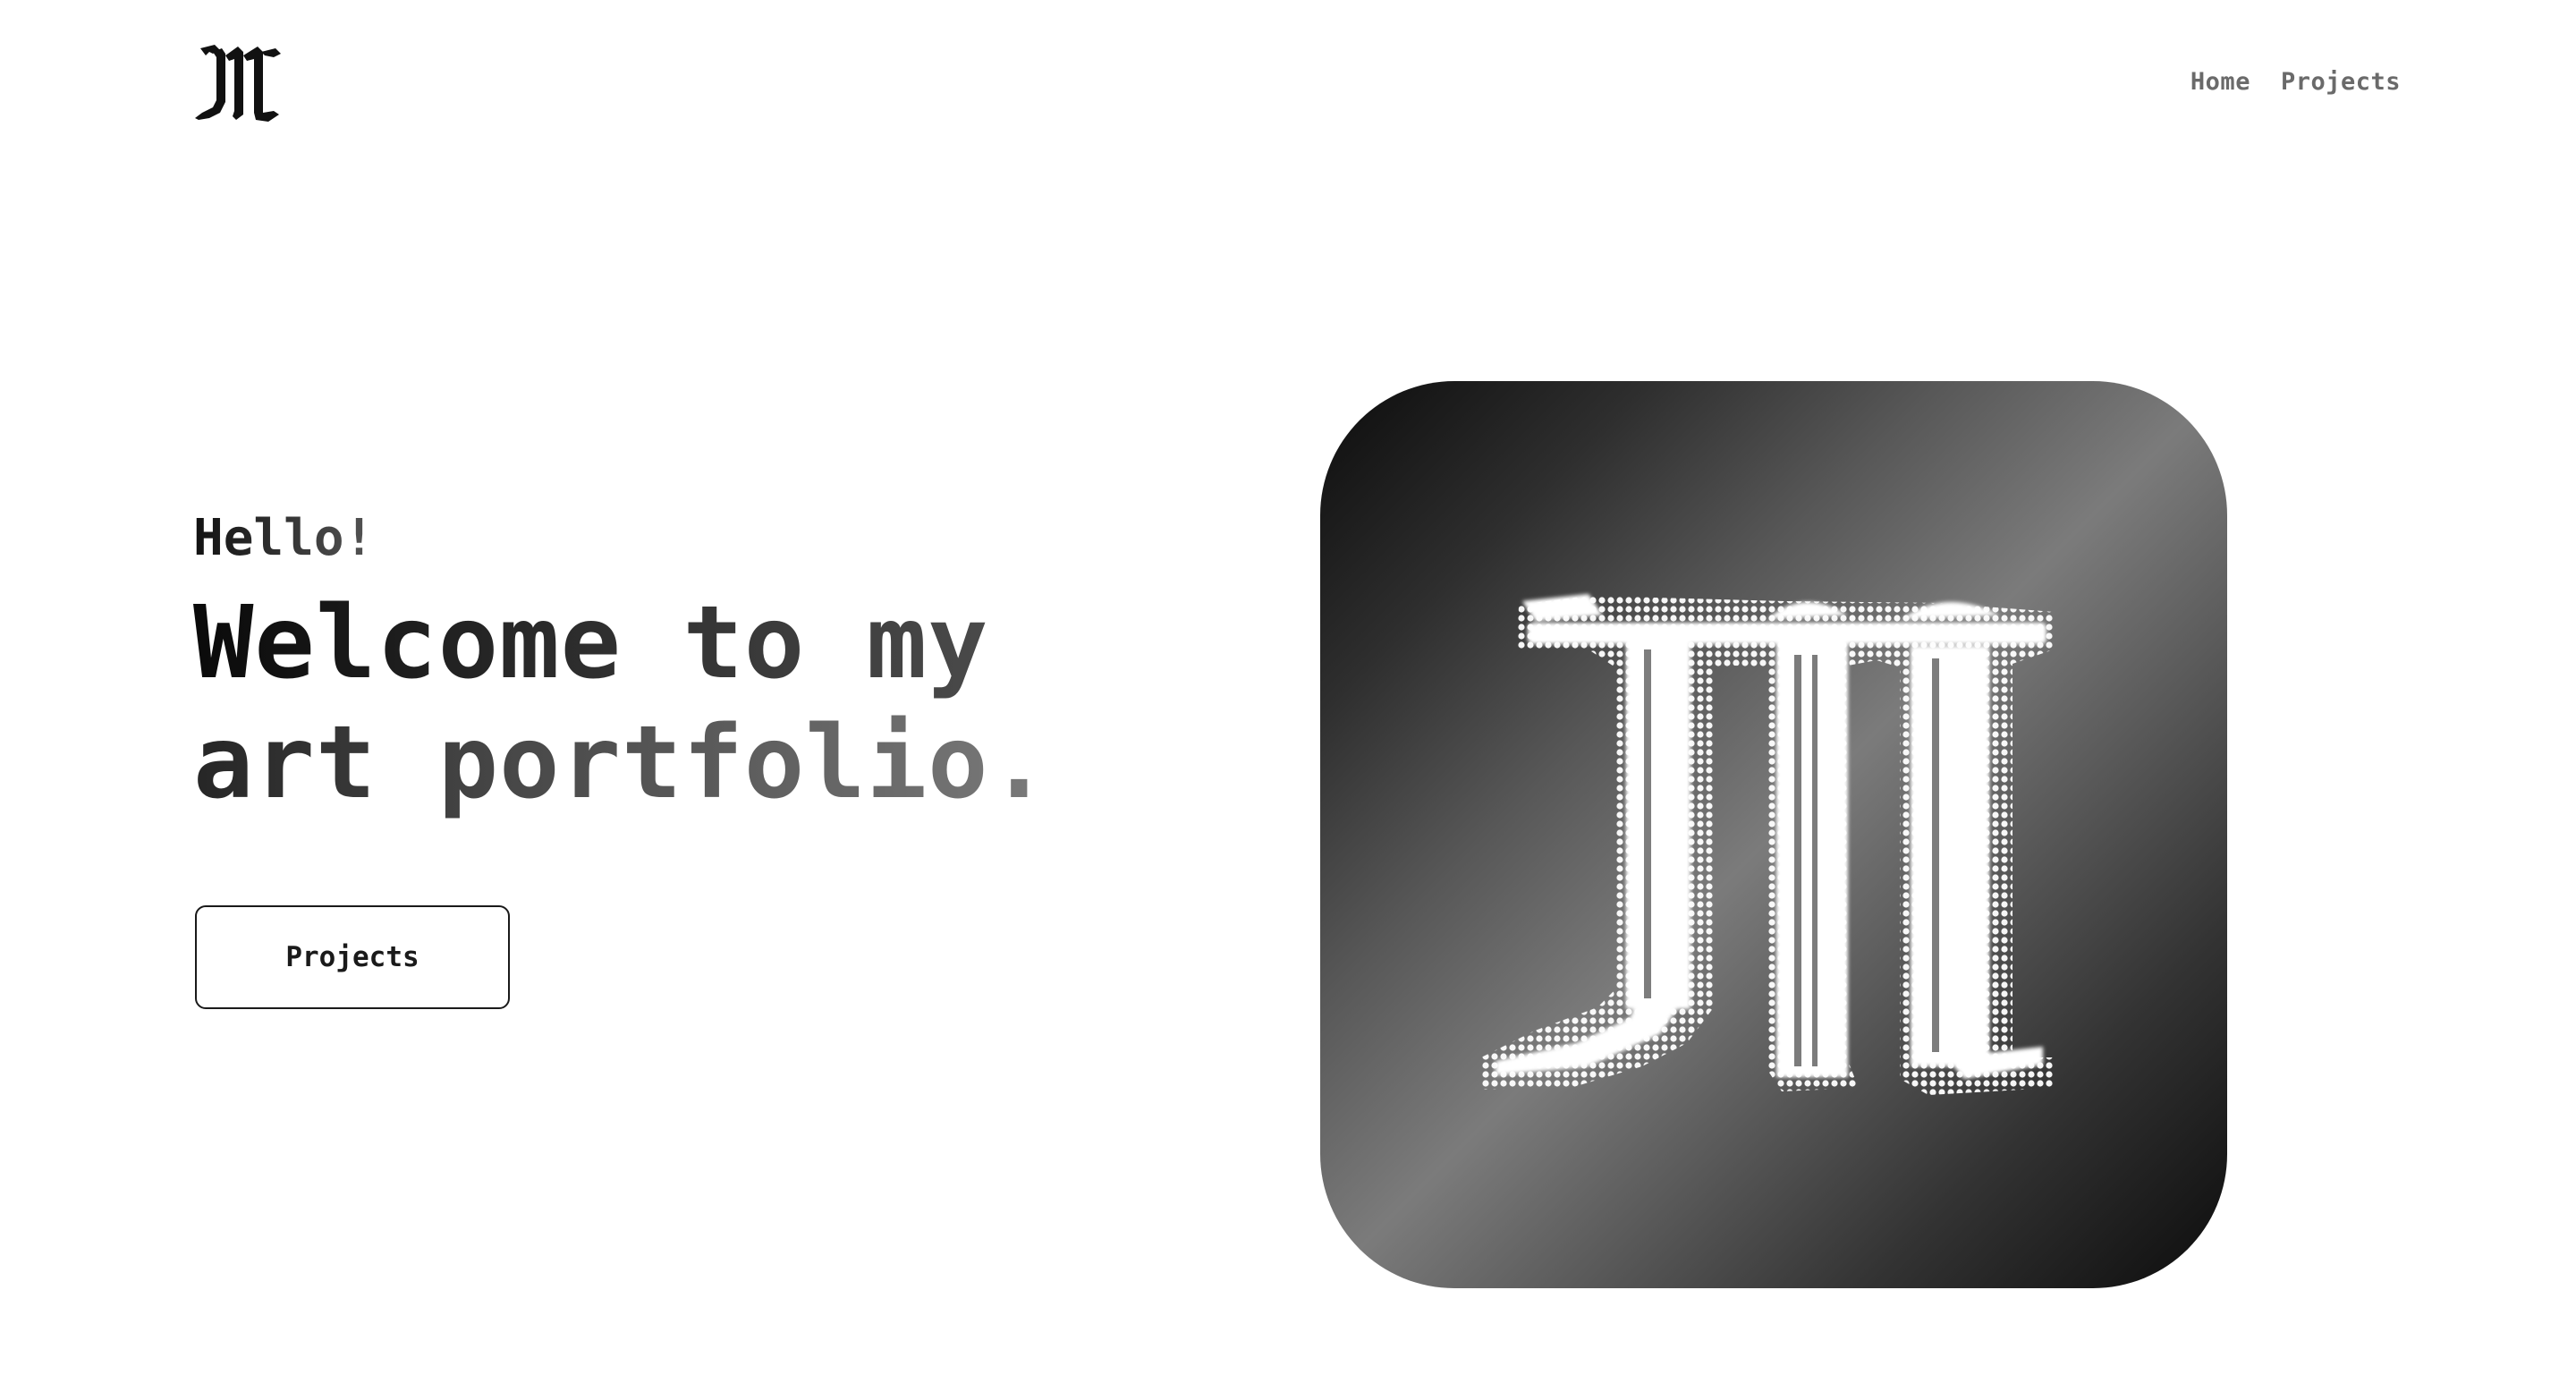 The width and height of the screenshot is (2576, 1392). What do you see at coordinates (685, 703) in the screenshot?
I see `page-title: Welcome to my art portfolio.` at bounding box center [685, 703].